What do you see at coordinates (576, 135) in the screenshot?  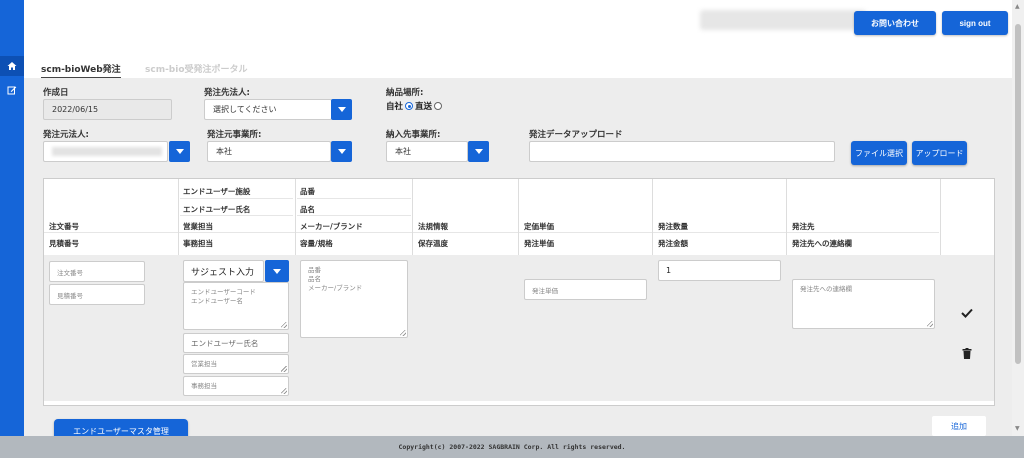 I see `upload-label: 発注データアップロード` at bounding box center [576, 135].